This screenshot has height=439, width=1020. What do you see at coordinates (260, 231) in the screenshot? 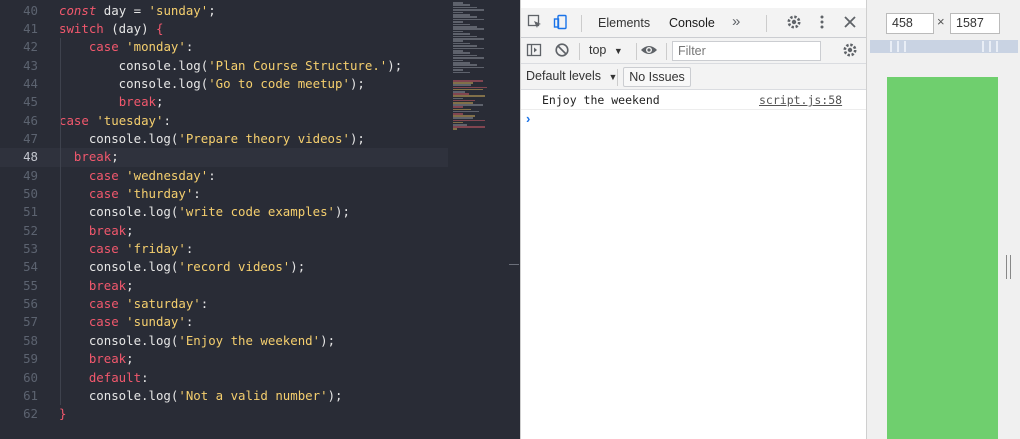
I see `code-line: 52 break;` at bounding box center [260, 231].